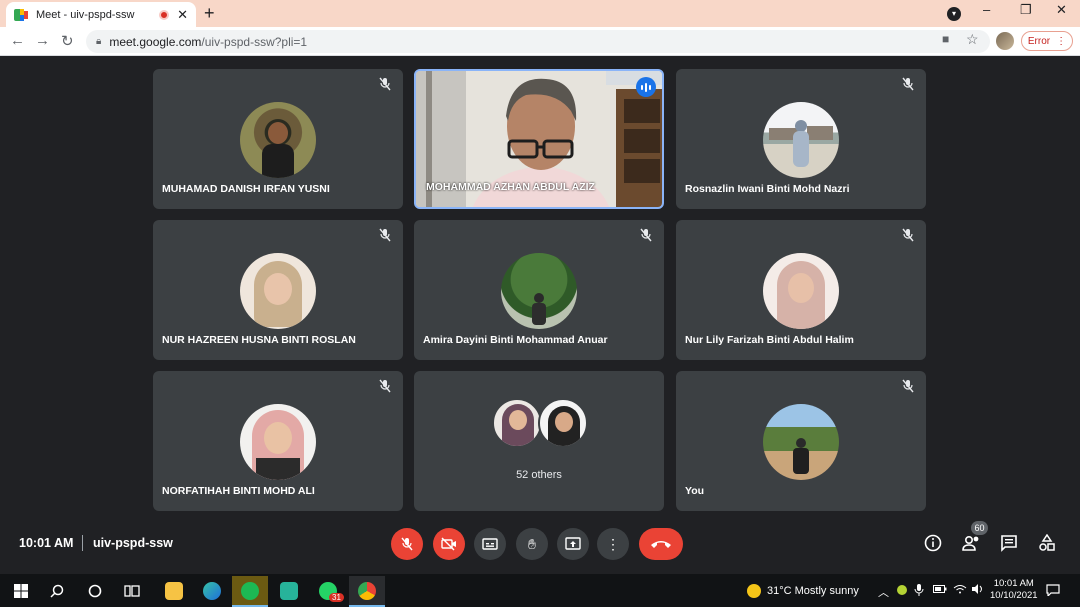  Describe the element at coordinates (1013, 583) in the screenshot. I see `system-time: 10:01 AM` at that location.